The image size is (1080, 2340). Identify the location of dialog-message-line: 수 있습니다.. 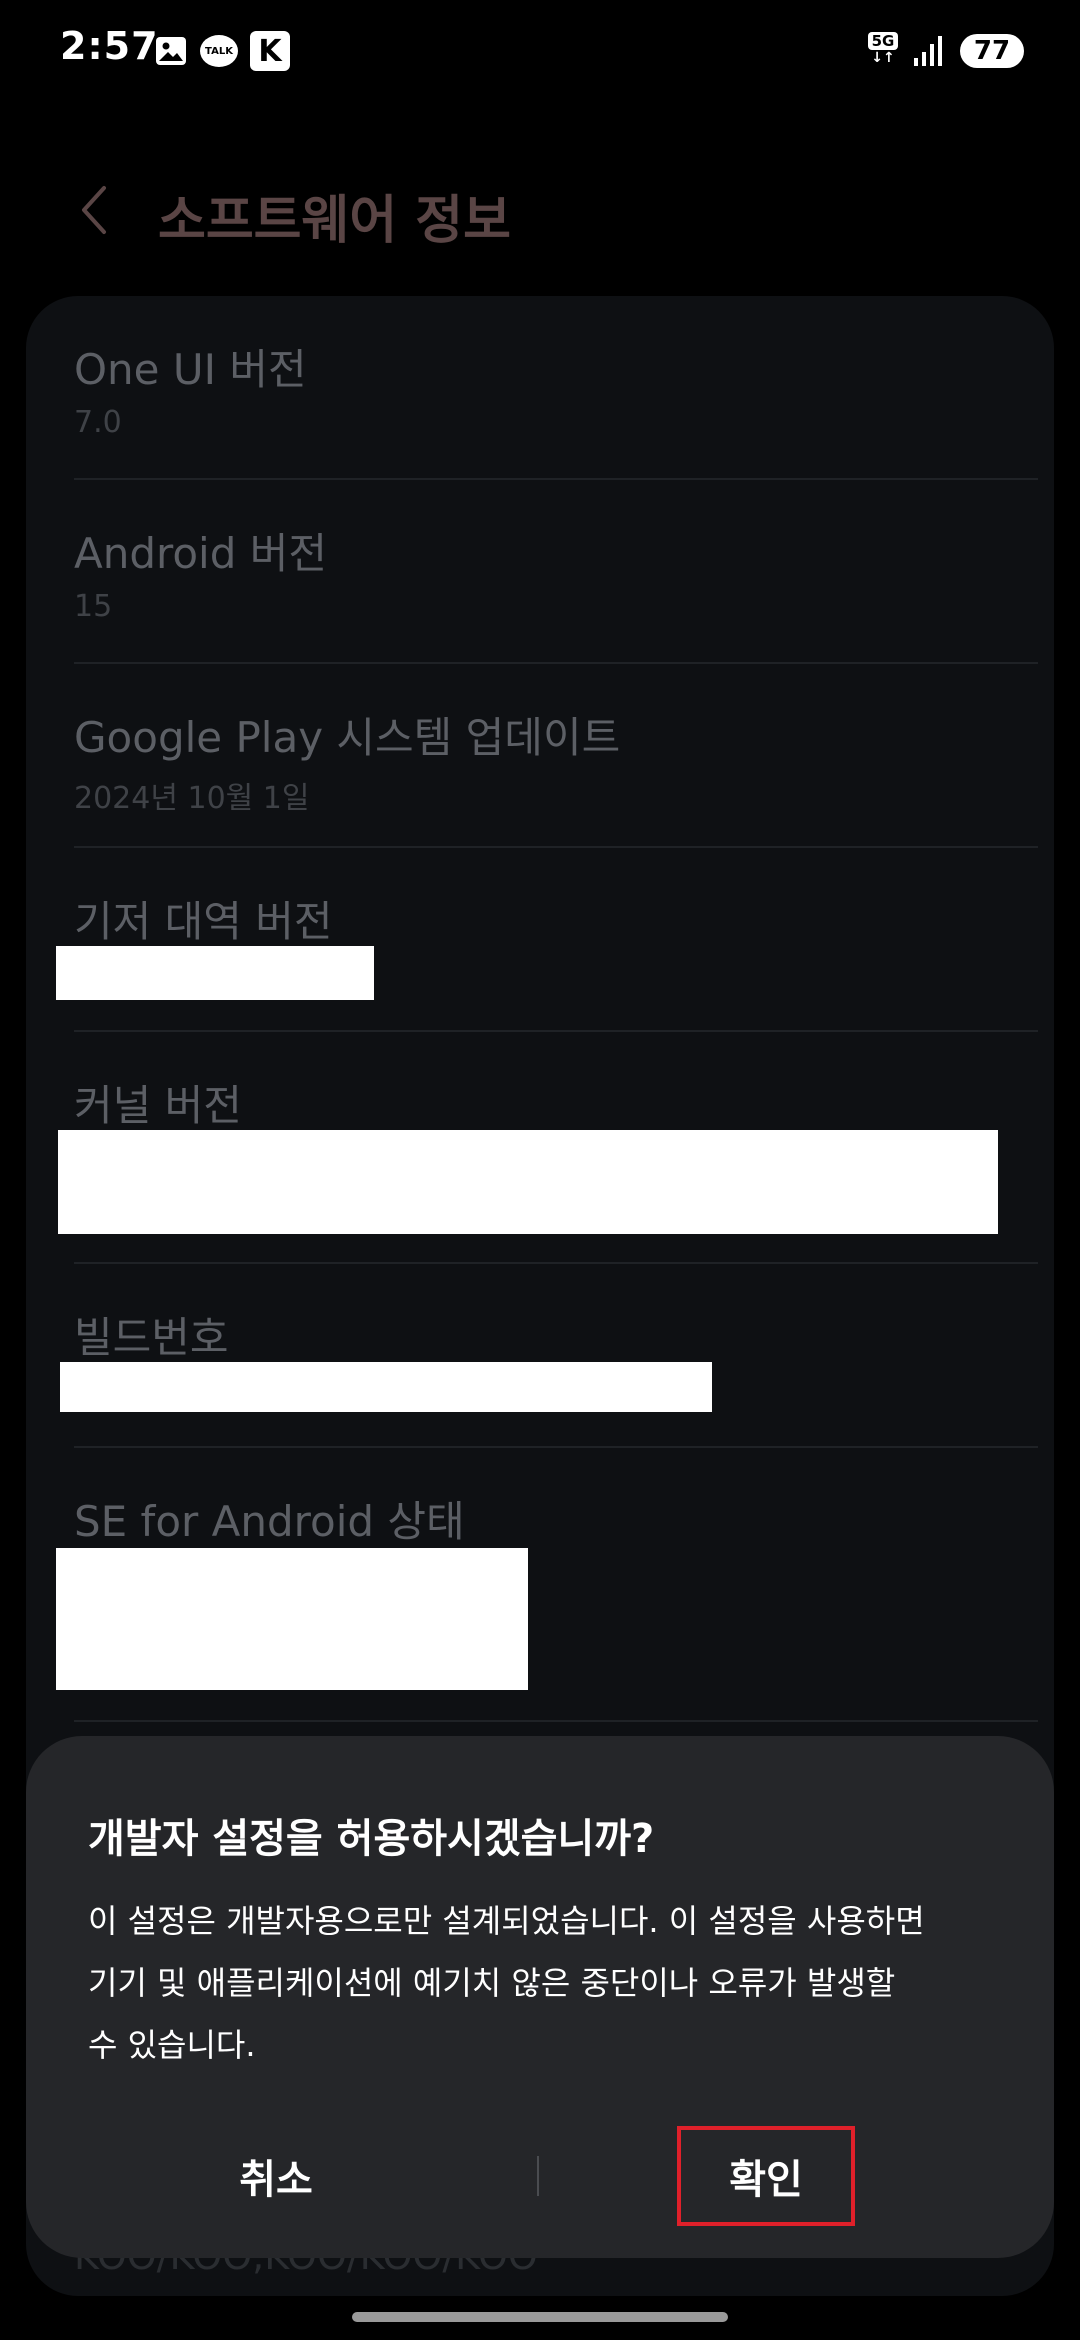
(172, 2045).